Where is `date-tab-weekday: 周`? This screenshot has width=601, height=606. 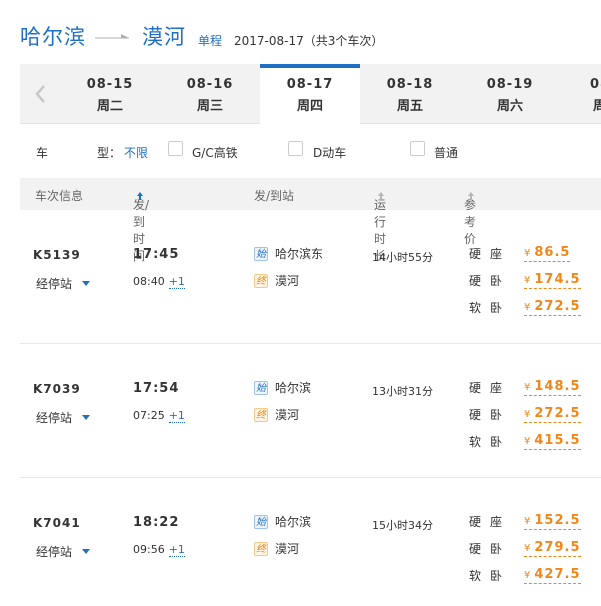
date-tab-weekday: 周 is located at coordinates (597, 106).